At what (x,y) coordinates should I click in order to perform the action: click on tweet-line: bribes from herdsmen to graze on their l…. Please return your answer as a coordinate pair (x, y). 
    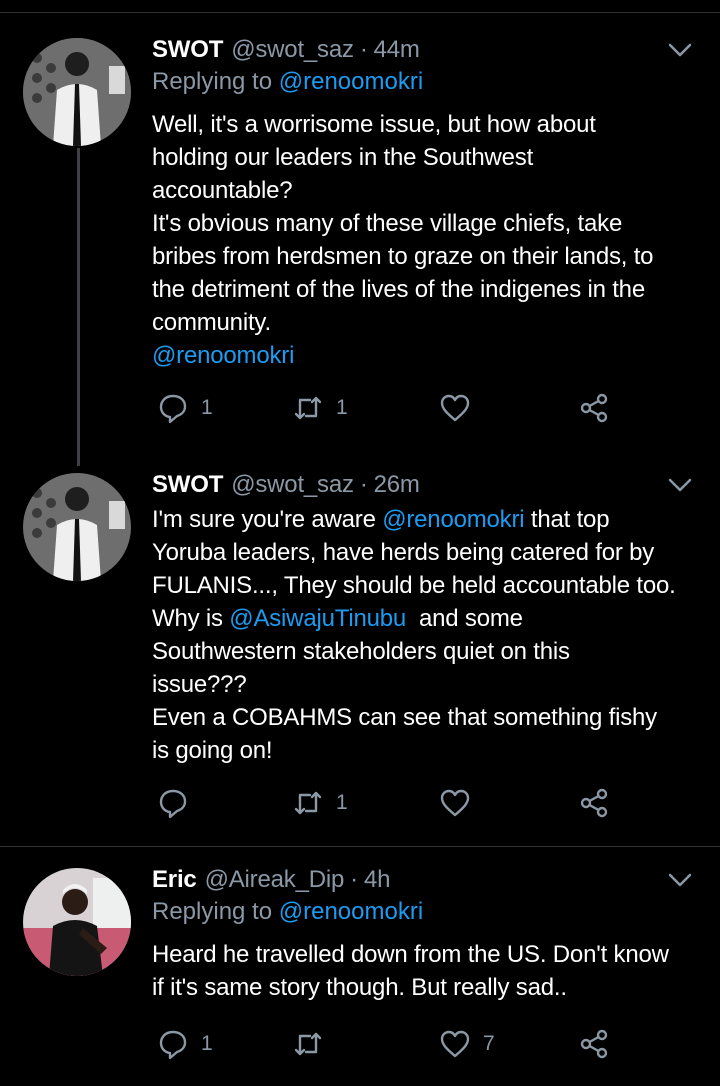
    Looking at the image, I should click on (403, 256).